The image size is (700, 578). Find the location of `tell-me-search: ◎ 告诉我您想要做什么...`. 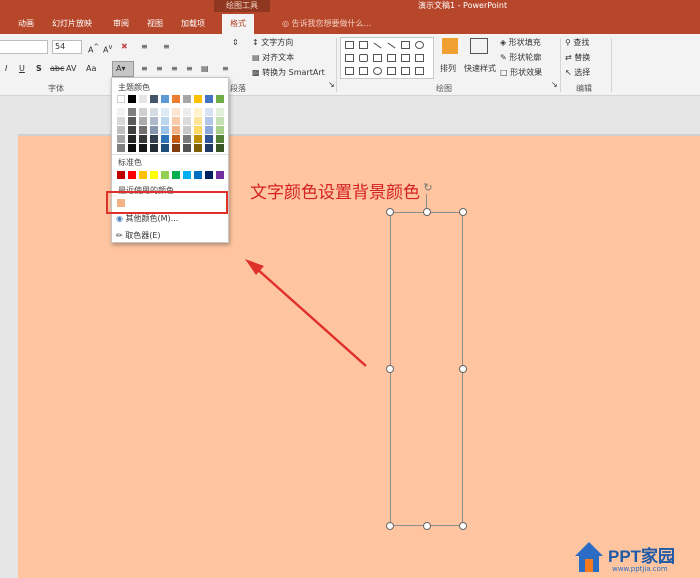

tell-me-search: ◎ 告诉我您想要做什么... is located at coordinates (326, 24).